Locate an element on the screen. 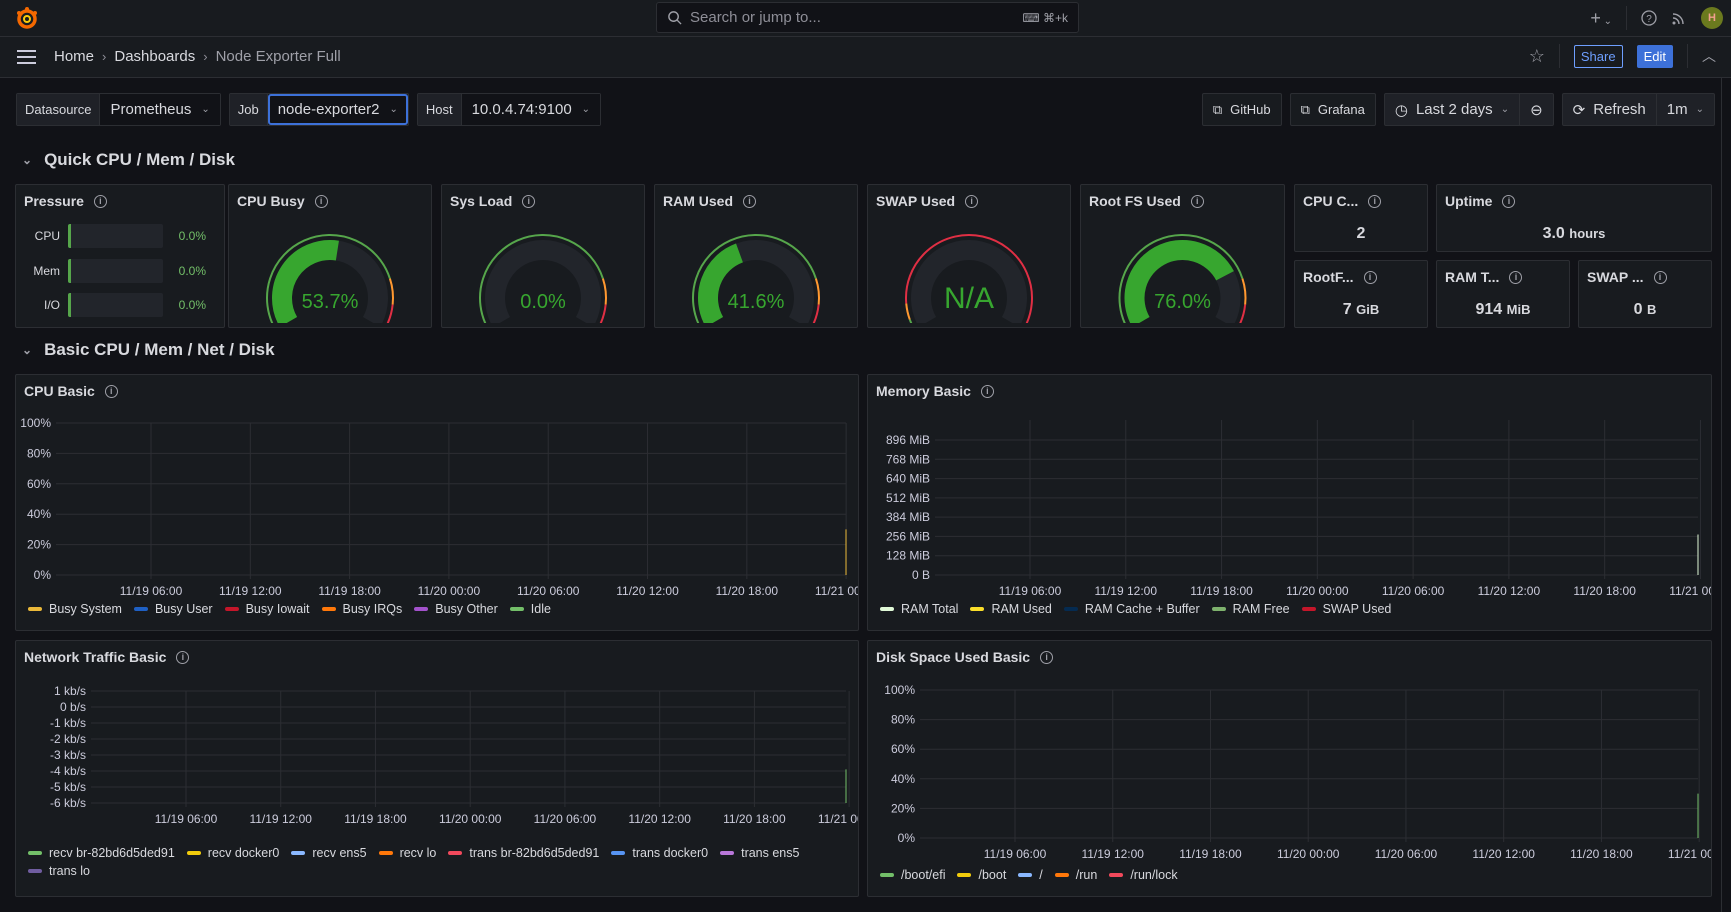 The height and width of the screenshot is (912, 1731). y-tick-label: 20% is located at coordinates (39, 545).